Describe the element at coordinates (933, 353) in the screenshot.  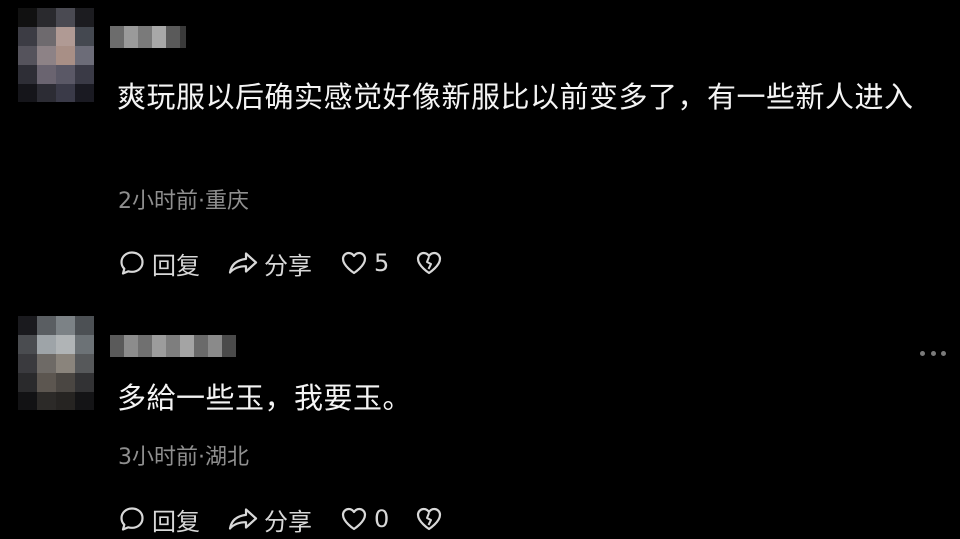
I see `more-dots-icon` at that location.